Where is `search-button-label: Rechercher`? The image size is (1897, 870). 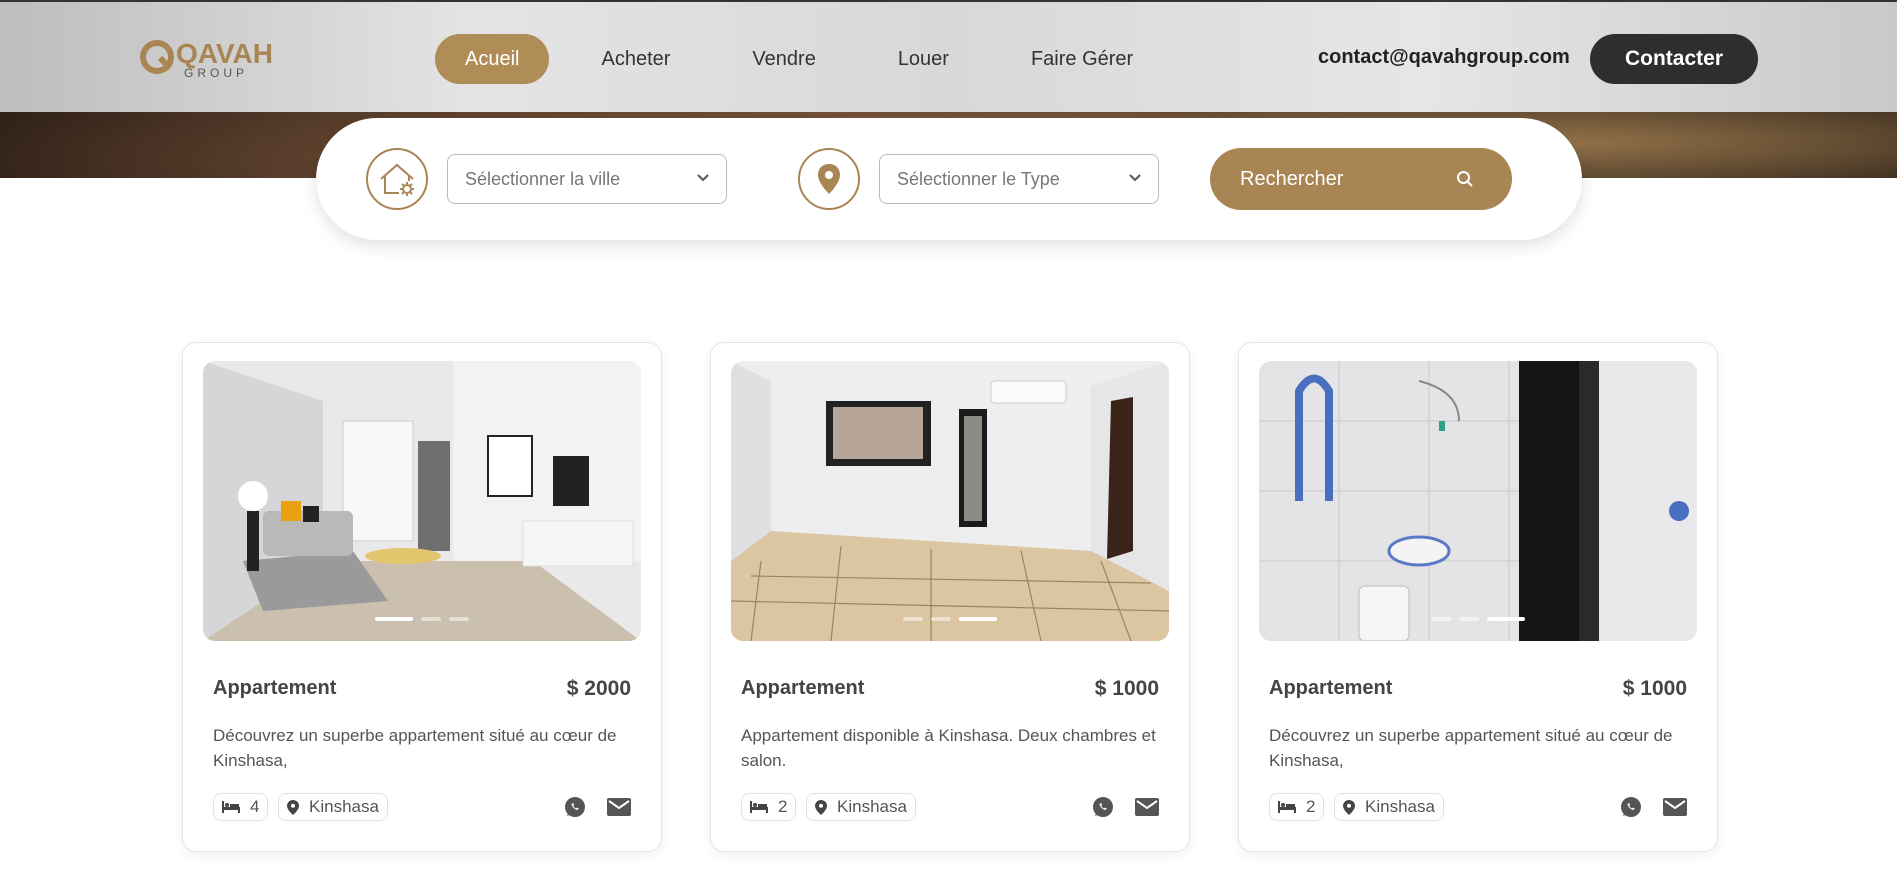 search-button-label: Rechercher is located at coordinates (1292, 179).